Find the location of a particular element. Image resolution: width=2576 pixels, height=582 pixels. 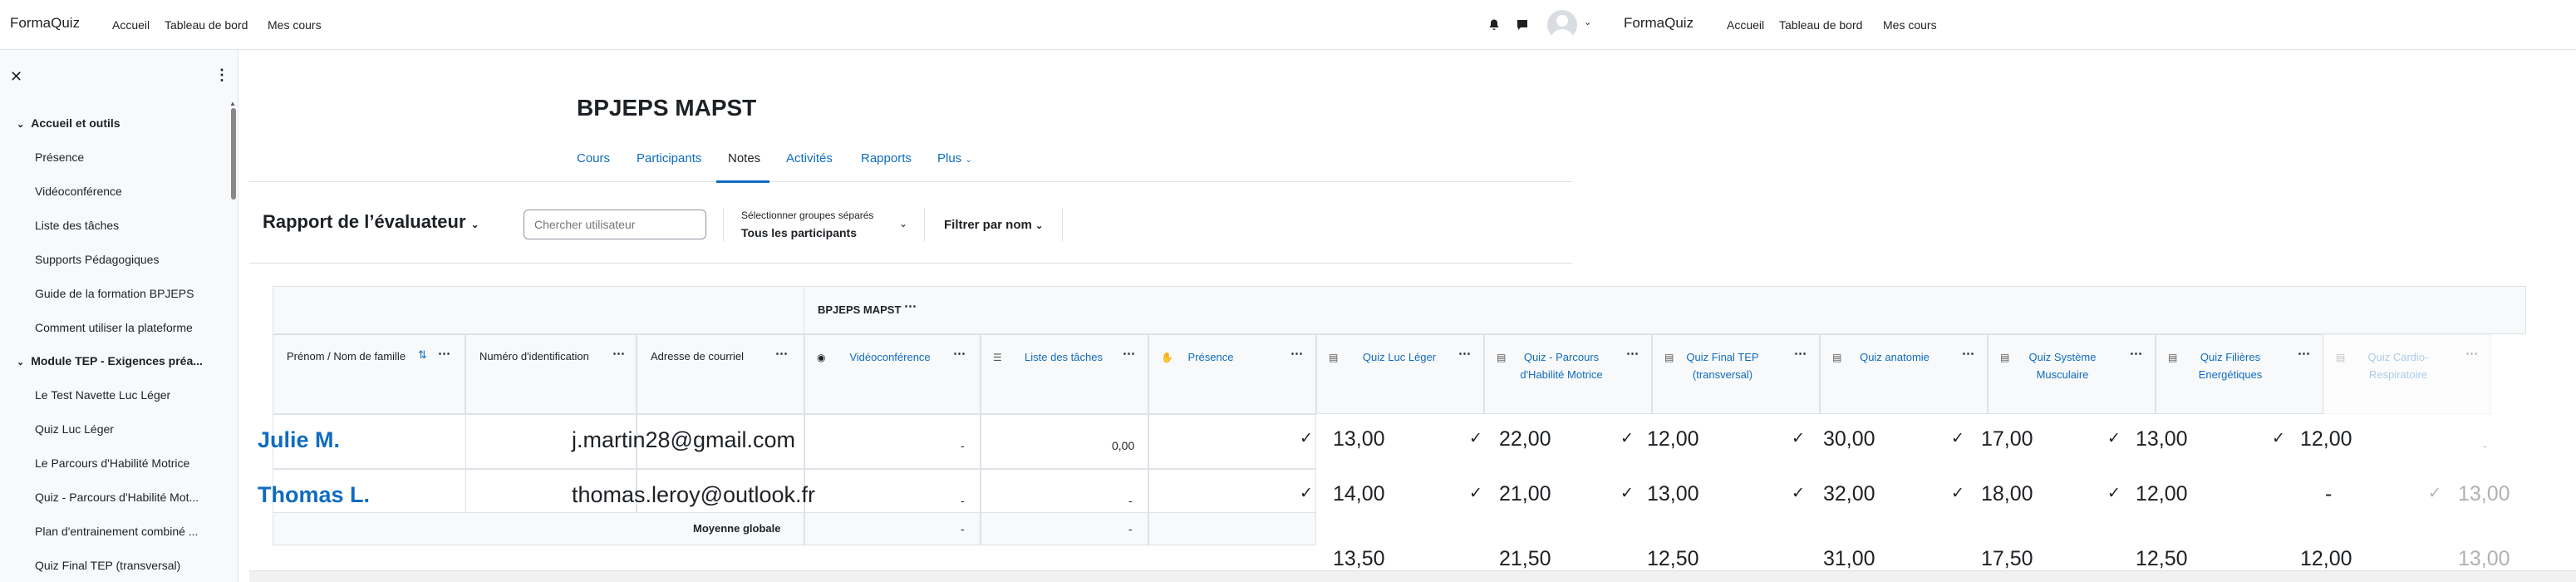

active-tab-indicator is located at coordinates (742, 181).